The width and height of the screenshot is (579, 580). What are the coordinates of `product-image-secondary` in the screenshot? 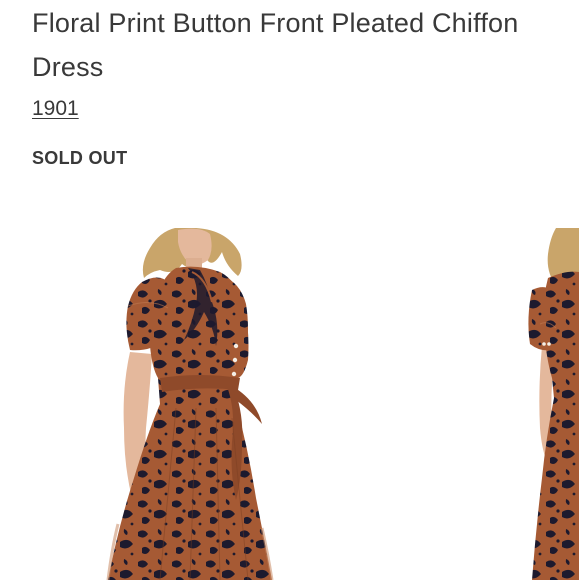 It's located at (553, 404).